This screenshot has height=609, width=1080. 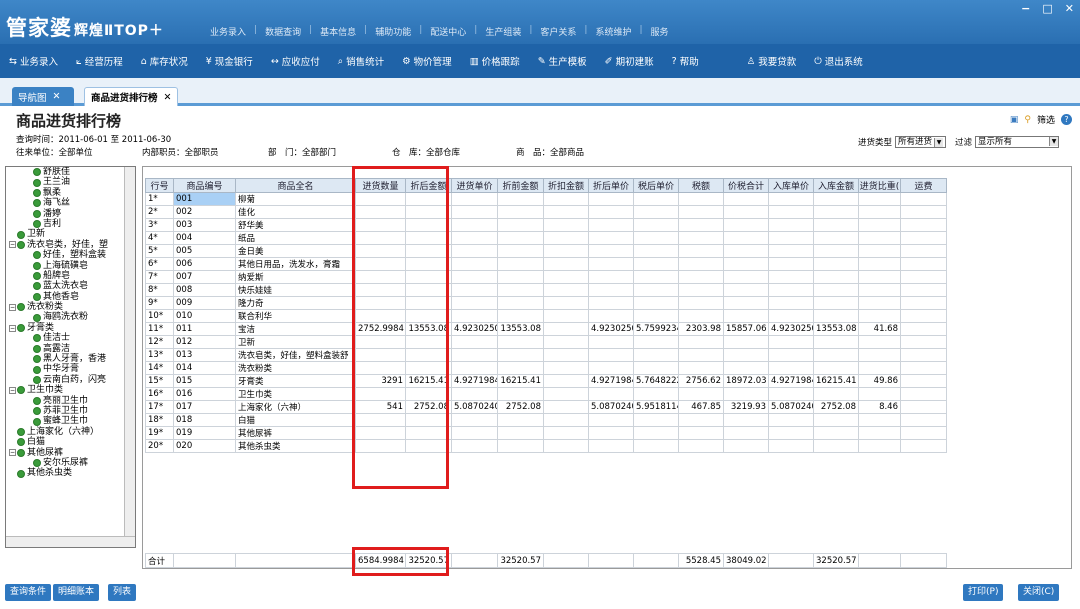 What do you see at coordinates (546, 420) in the screenshot?
I see `table-row: 18* 018 白猫` at bounding box center [546, 420].